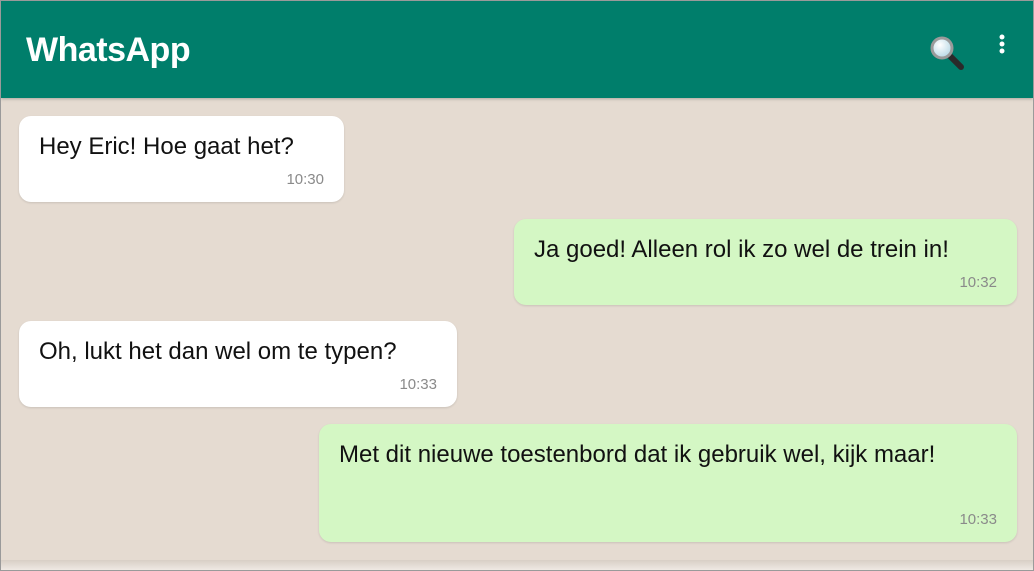 This screenshot has height=571, width=1034. Describe the element at coordinates (166, 146) in the screenshot. I see `message-text: Hey Eric! Hoe gaat het?` at that location.